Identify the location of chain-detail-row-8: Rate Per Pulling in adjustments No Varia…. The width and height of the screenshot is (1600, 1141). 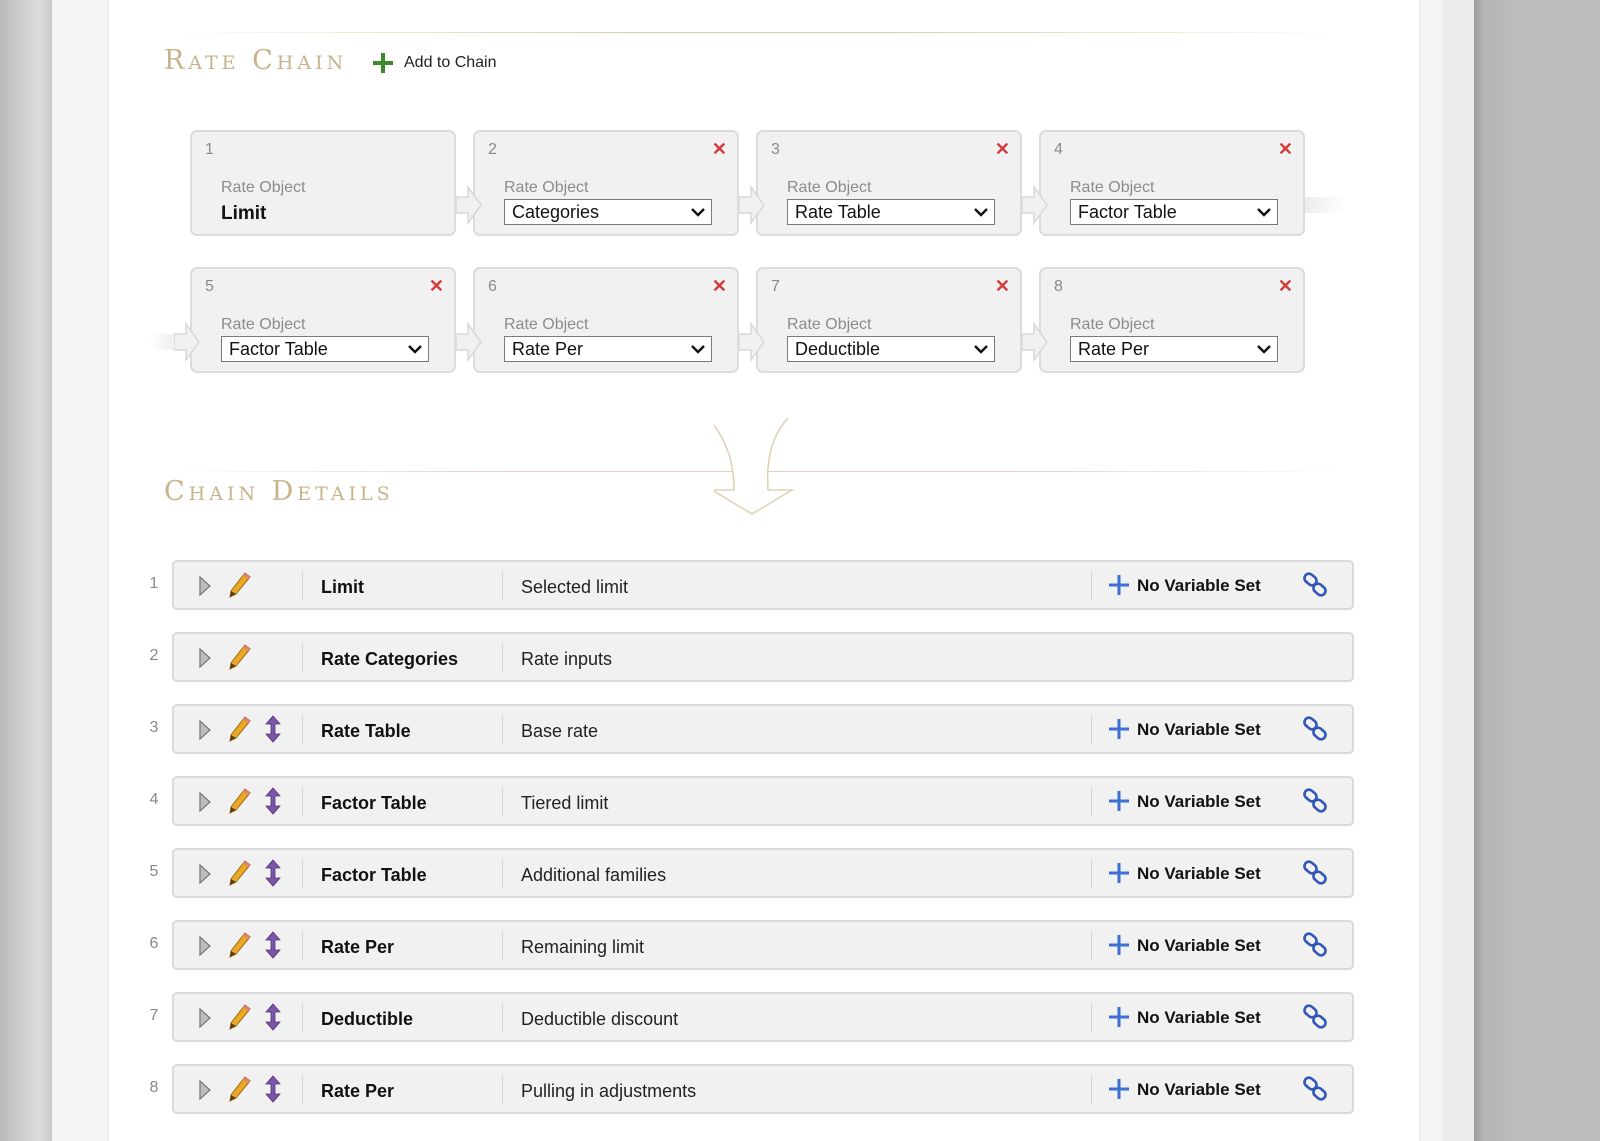
(763, 1089).